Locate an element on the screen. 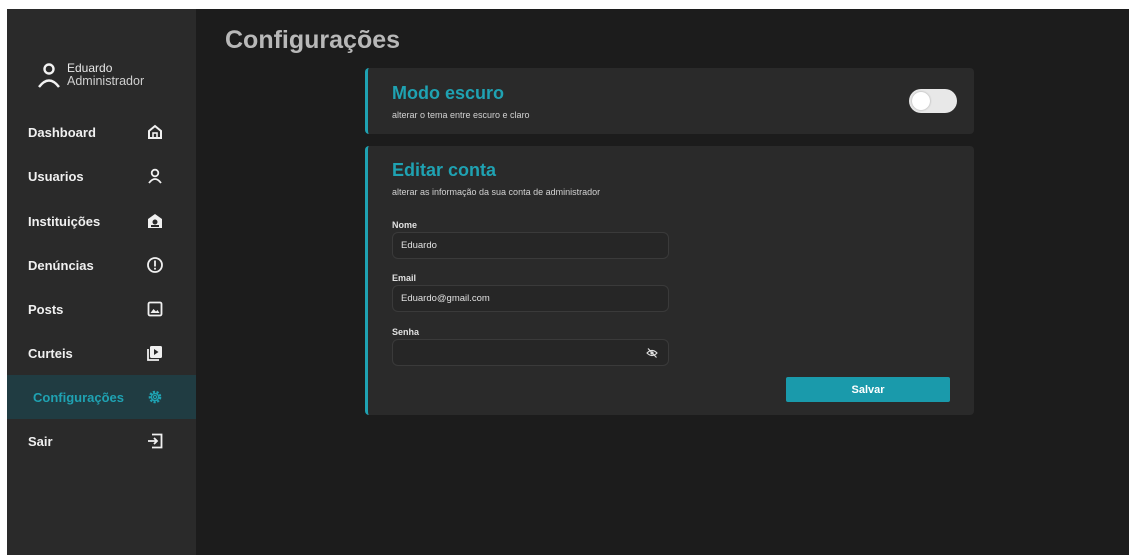 Image resolution: width=1136 pixels, height=555 pixels. nav-item-configuracoes: Configurações is located at coordinates (101, 397).